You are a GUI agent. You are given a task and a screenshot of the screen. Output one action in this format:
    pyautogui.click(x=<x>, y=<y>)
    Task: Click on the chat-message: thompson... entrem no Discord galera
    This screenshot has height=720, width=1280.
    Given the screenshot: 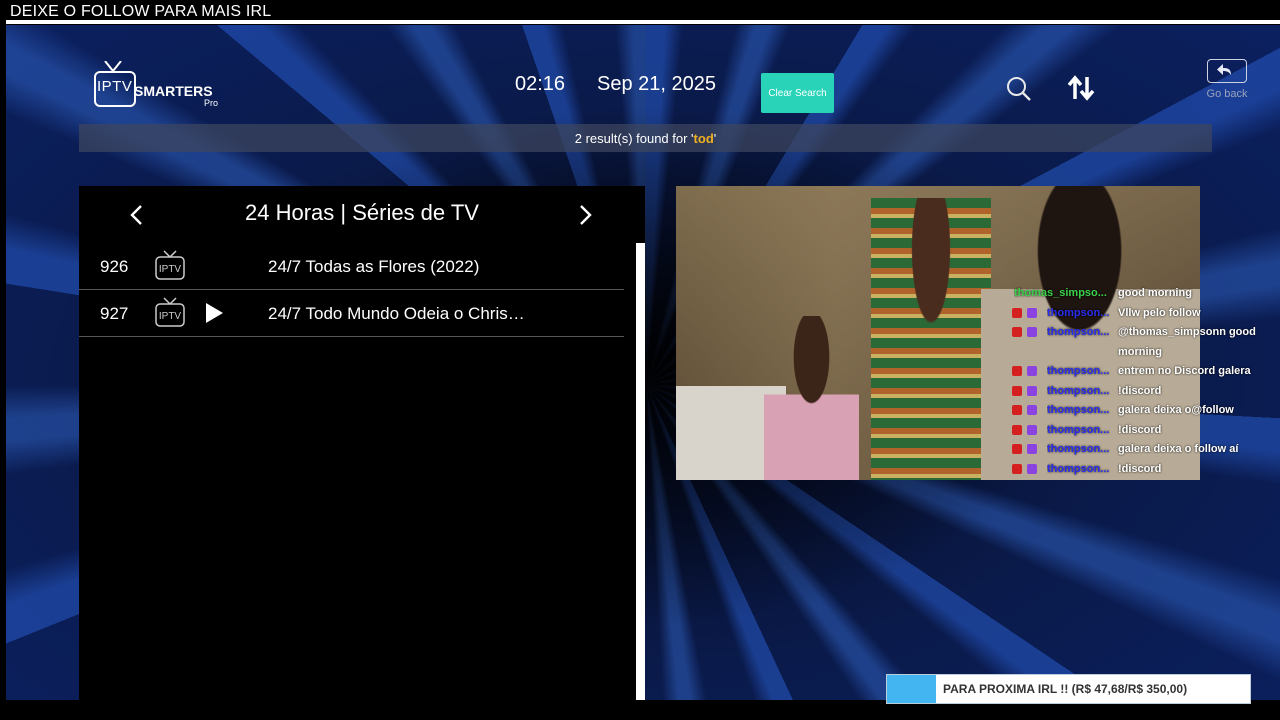 What is the action you would take?
    pyautogui.click(x=1141, y=372)
    